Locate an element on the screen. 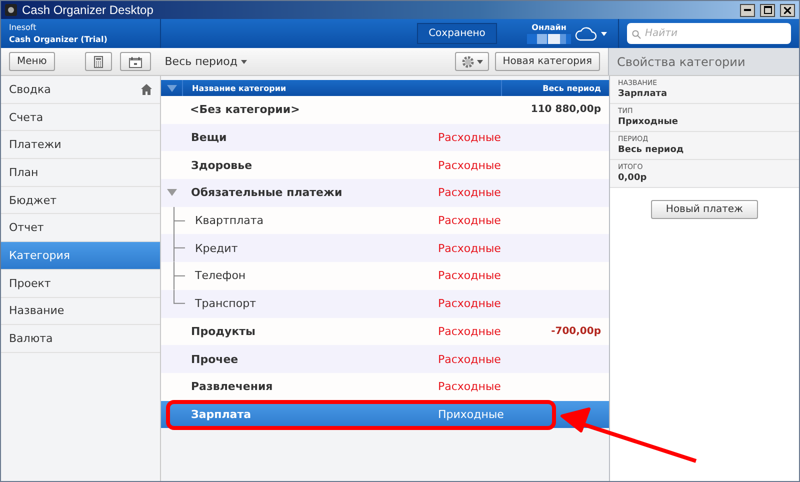 The height and width of the screenshot is (482, 800). sync-indicator is located at coordinates (549, 39).